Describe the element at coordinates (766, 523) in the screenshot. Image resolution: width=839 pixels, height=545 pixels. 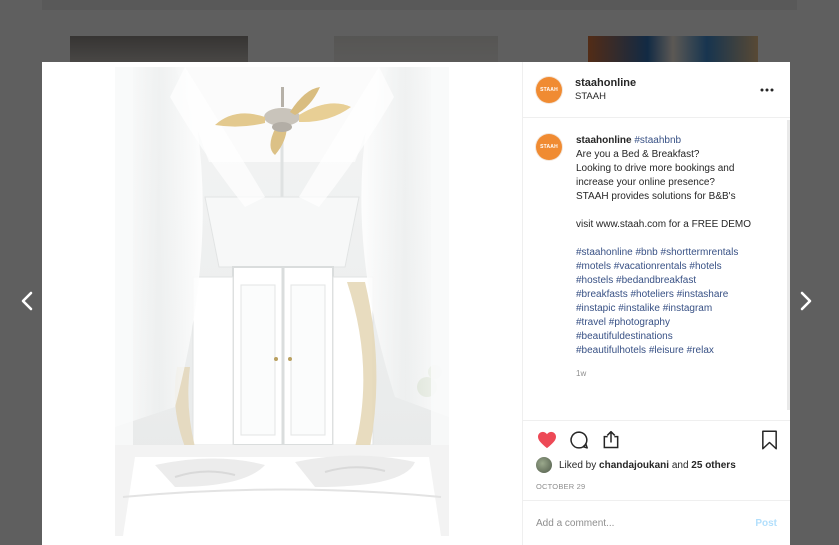
I see `post-comment-button: Post` at that location.